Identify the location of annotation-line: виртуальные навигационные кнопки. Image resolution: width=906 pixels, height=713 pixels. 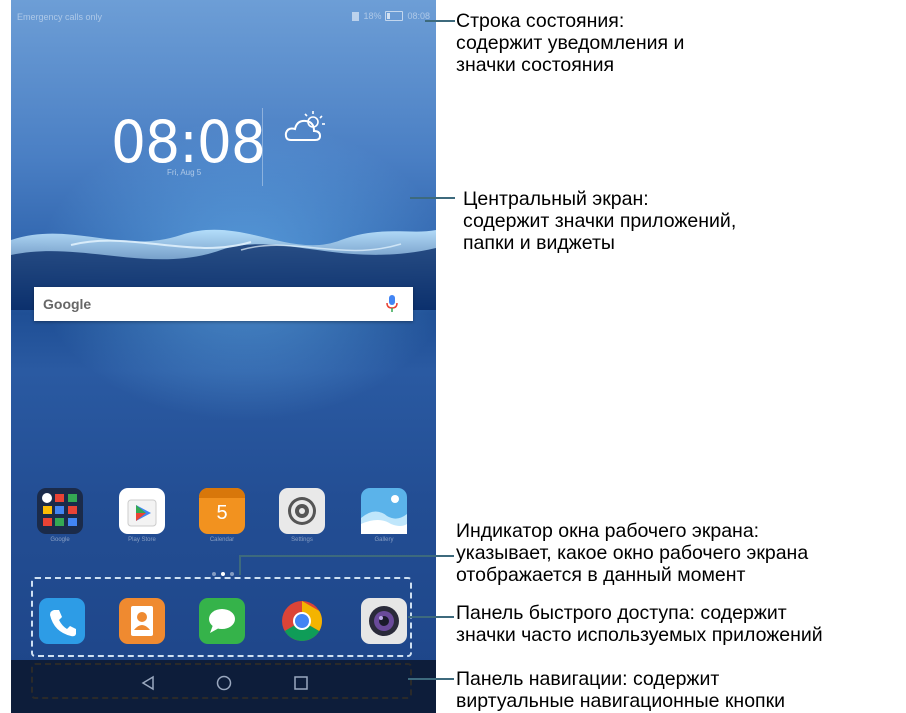
(621, 701).